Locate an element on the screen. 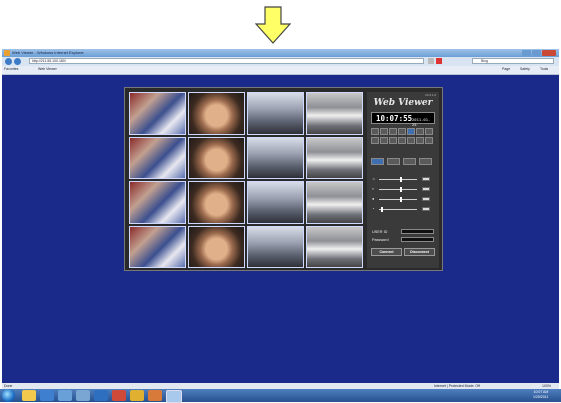  password-label: Password is located at coordinates (380, 240).